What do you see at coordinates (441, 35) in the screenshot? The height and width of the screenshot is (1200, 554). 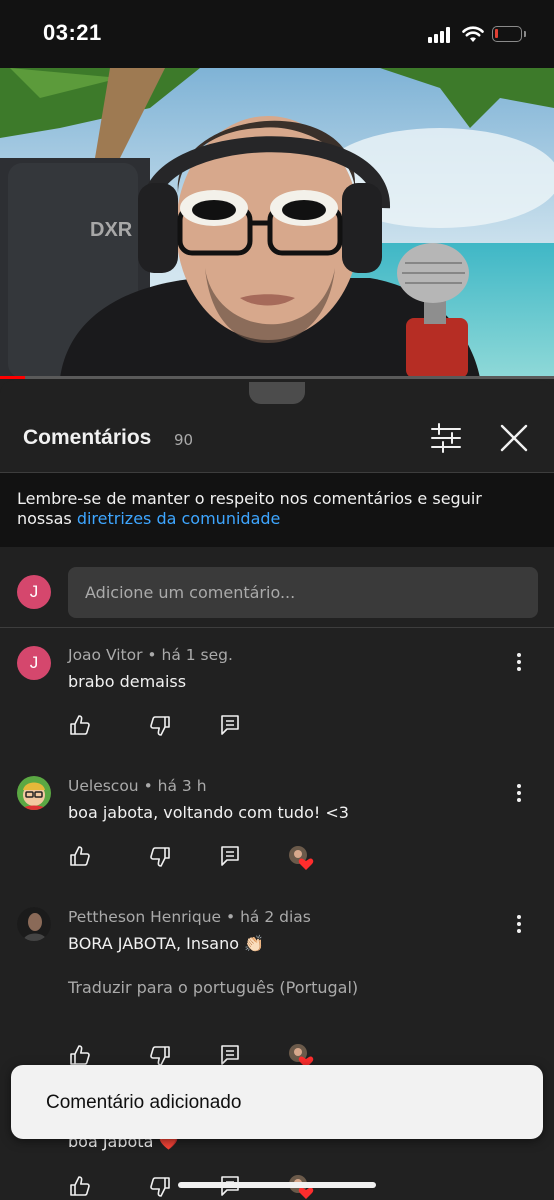 I see `cellular-signal-icon` at bounding box center [441, 35].